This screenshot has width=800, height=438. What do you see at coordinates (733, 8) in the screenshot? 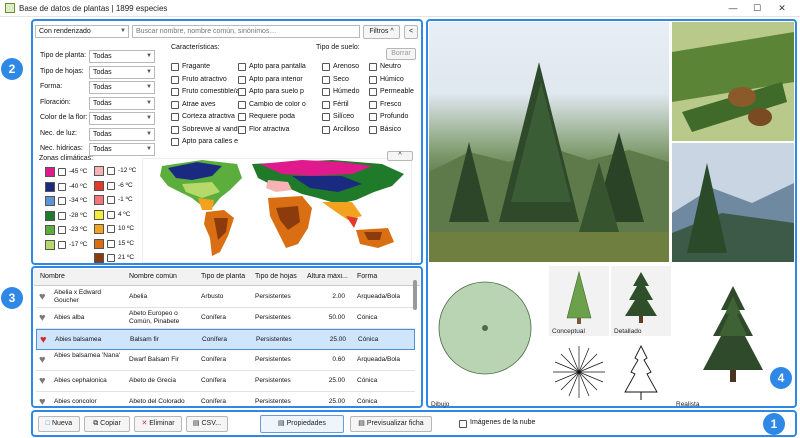
I see `minimize-icon: —` at bounding box center [733, 8].